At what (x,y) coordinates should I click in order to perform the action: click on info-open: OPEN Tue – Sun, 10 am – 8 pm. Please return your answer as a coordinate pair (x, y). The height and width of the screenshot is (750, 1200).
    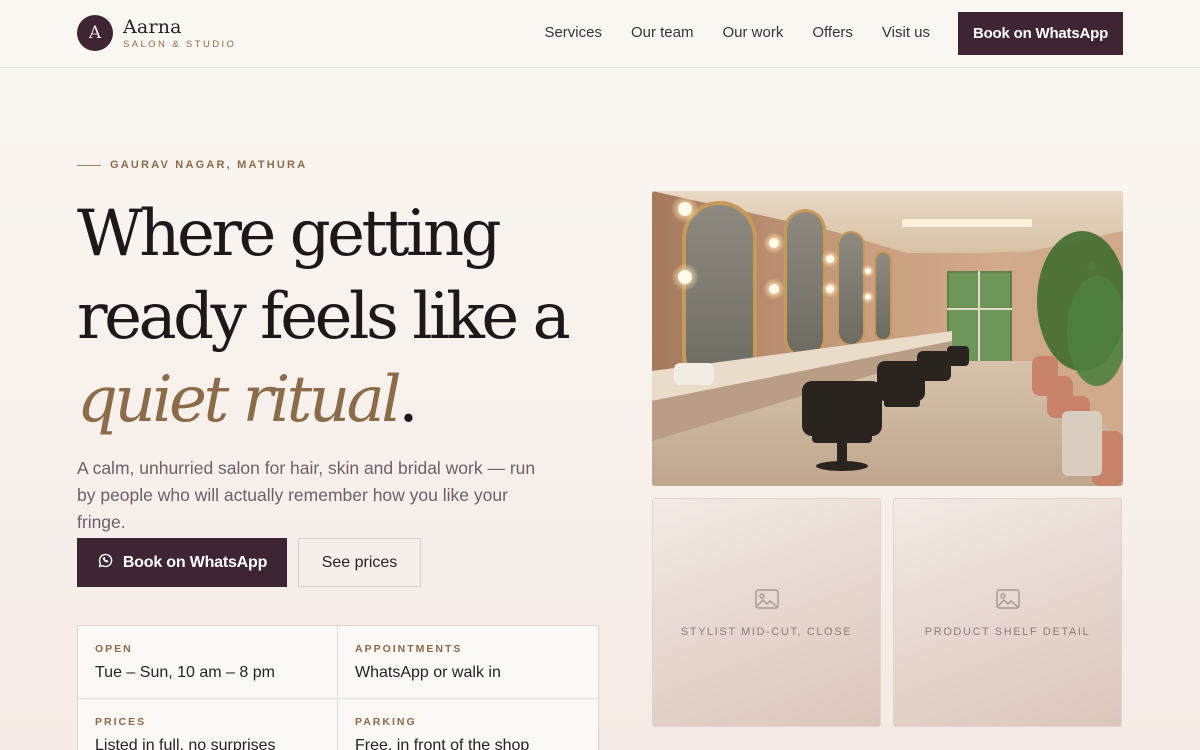
    Looking at the image, I should click on (208, 662).